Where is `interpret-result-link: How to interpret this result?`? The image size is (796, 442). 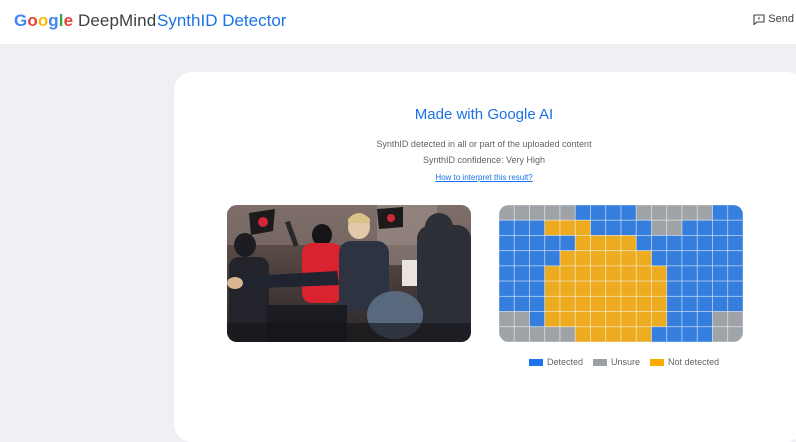 interpret-result-link: How to interpret this result? is located at coordinates (484, 177).